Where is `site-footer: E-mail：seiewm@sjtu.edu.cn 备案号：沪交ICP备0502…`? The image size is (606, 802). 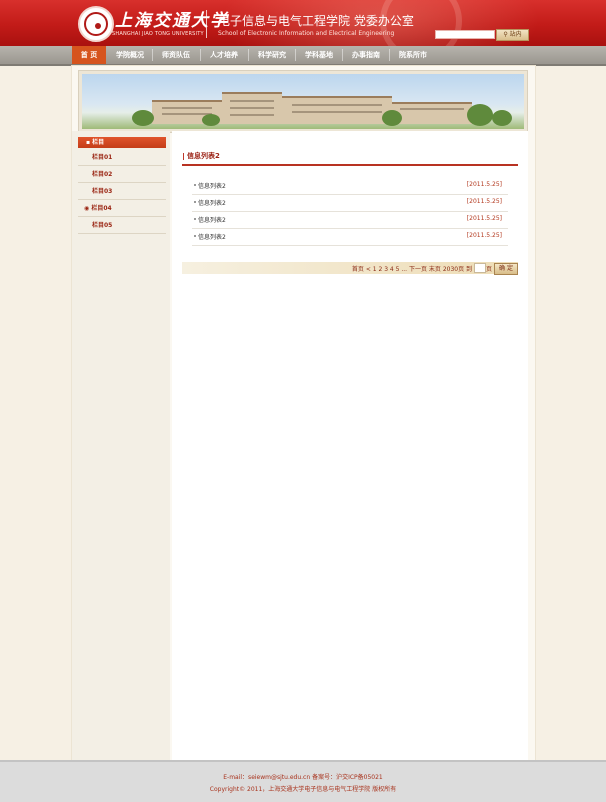
site-footer: E-mail：seiewm@sjtu.edu.cn 备案号：沪交ICP备0502… is located at coordinates (303, 781).